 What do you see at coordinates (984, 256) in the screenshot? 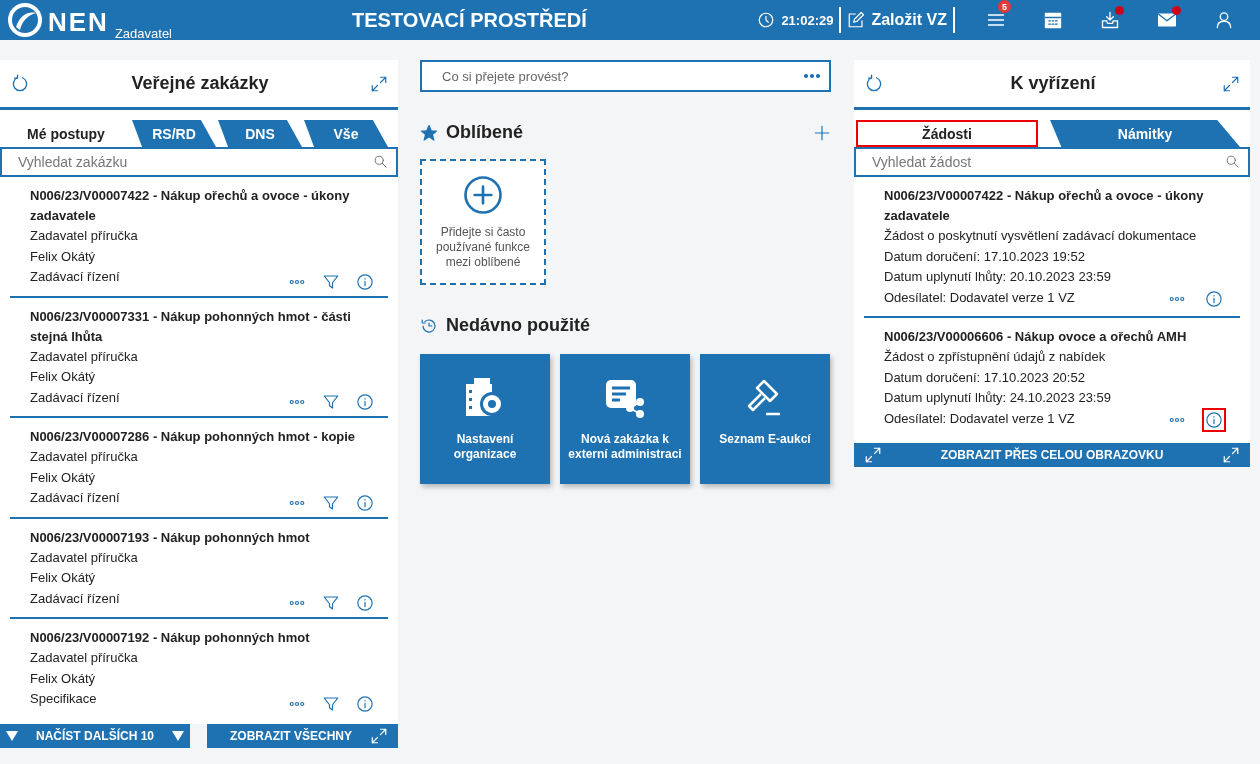
I see `request-detail: Datum doručení: 17.10.2023 19:52` at bounding box center [984, 256].